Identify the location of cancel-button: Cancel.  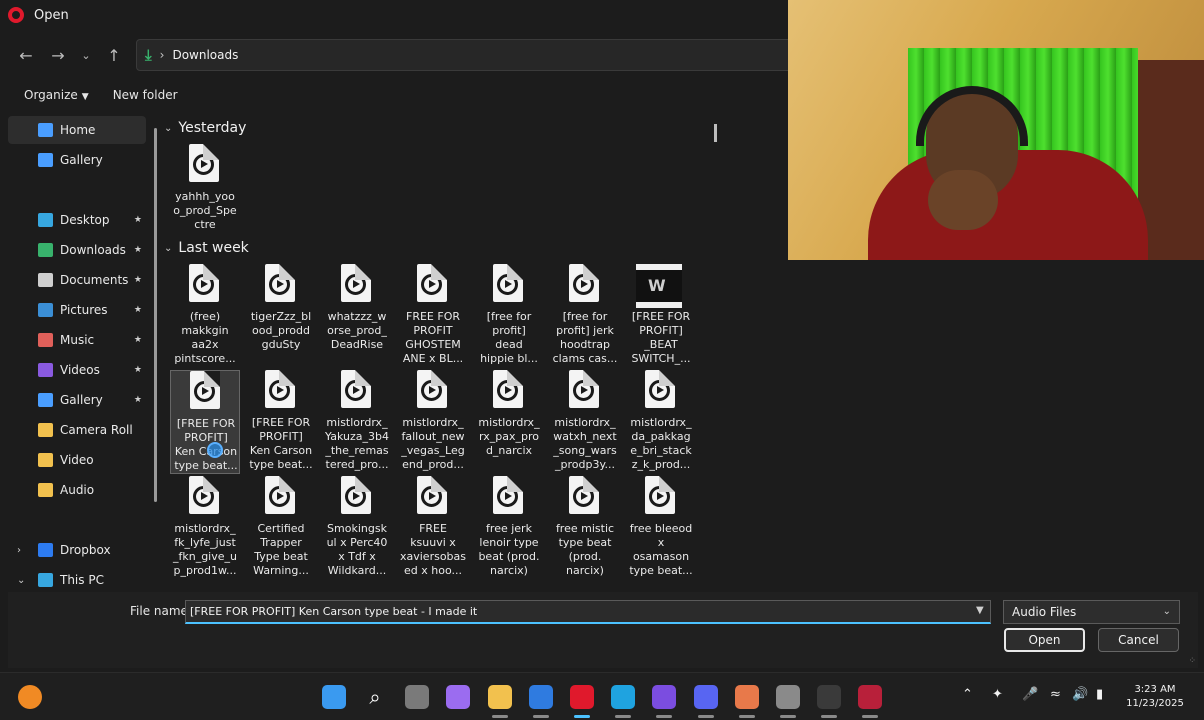
(1138, 640).